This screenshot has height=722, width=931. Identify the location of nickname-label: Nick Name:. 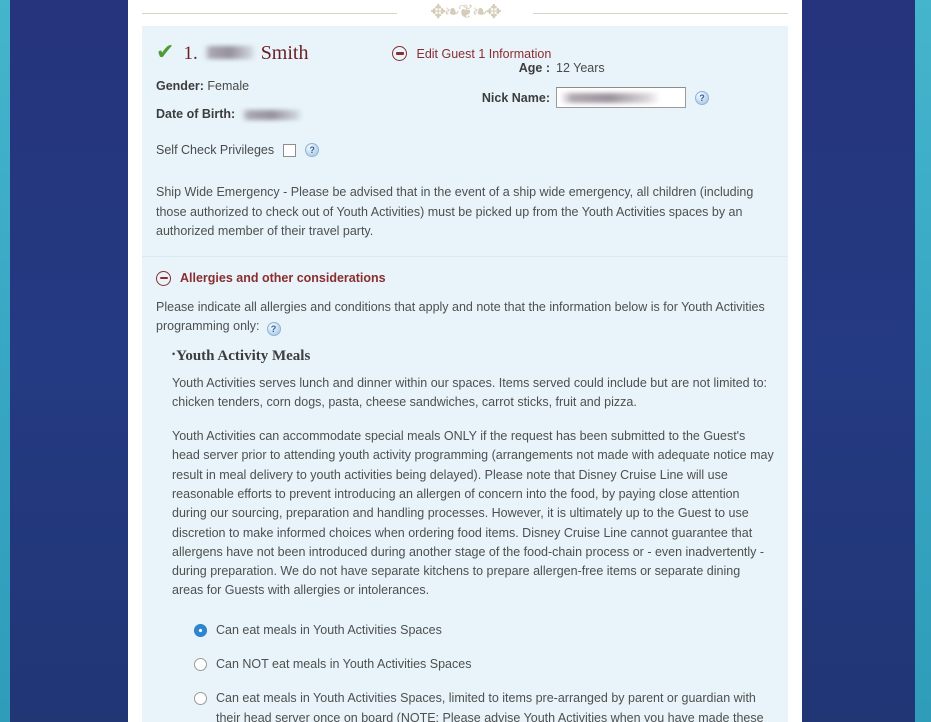
(515, 97).